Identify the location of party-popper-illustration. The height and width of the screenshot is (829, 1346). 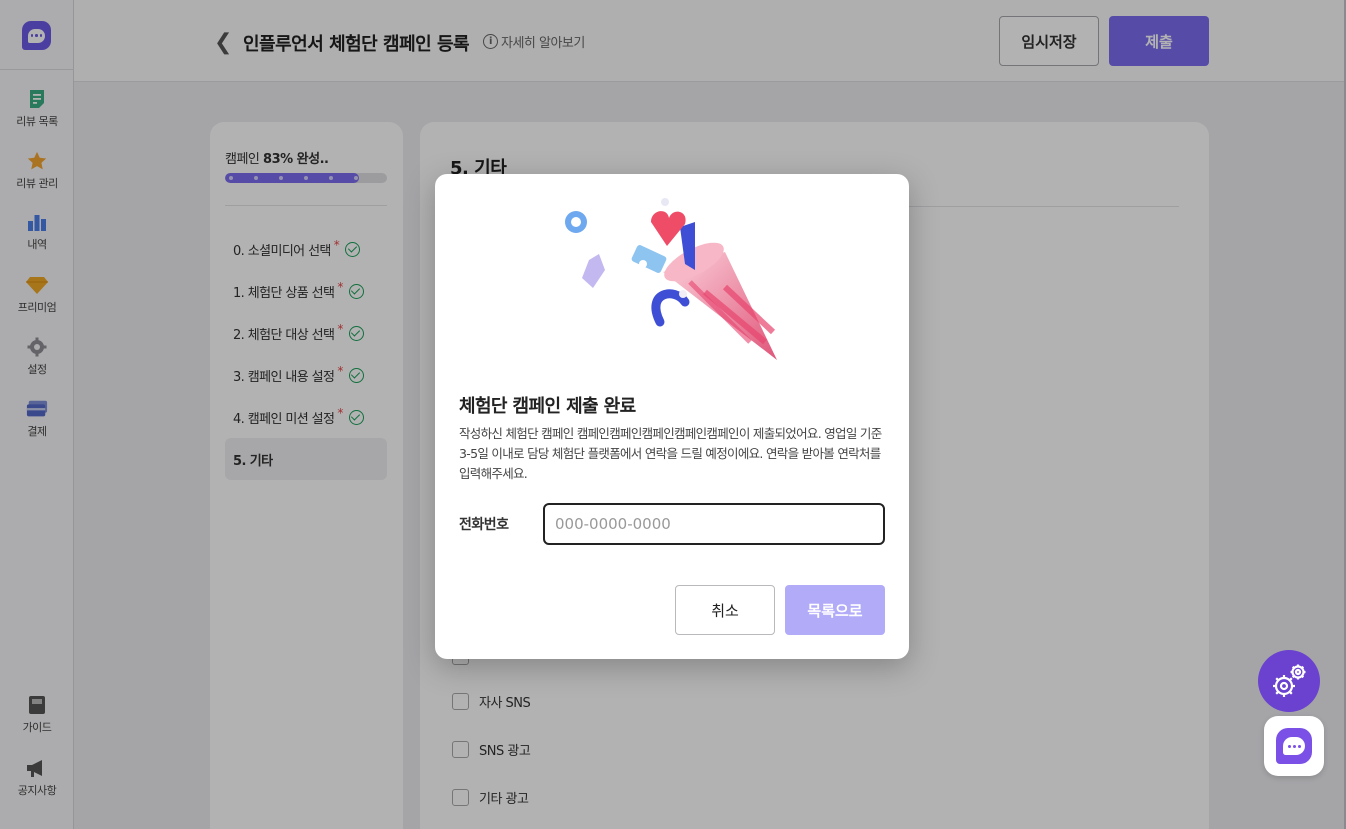
(671, 279).